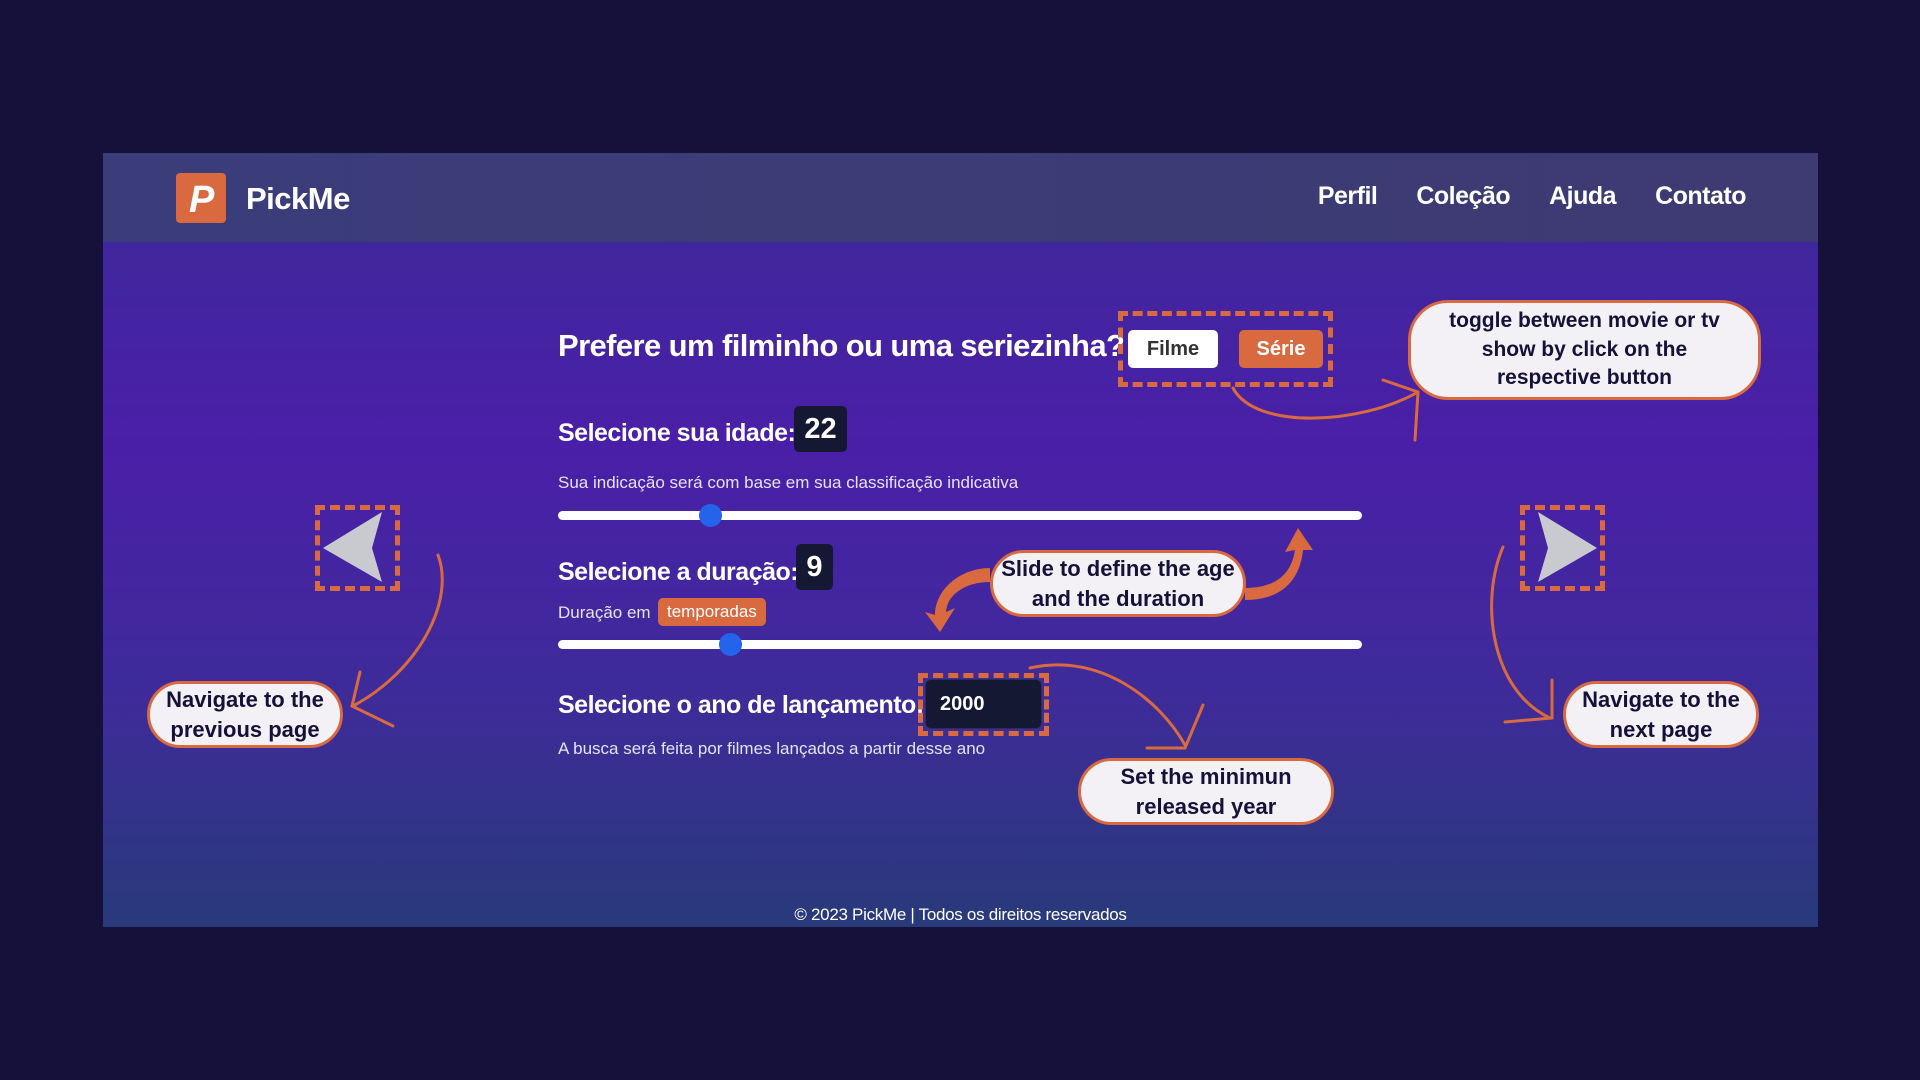 The width and height of the screenshot is (1920, 1080). What do you see at coordinates (960, 644) in the screenshot?
I see `duration-slider` at bounding box center [960, 644].